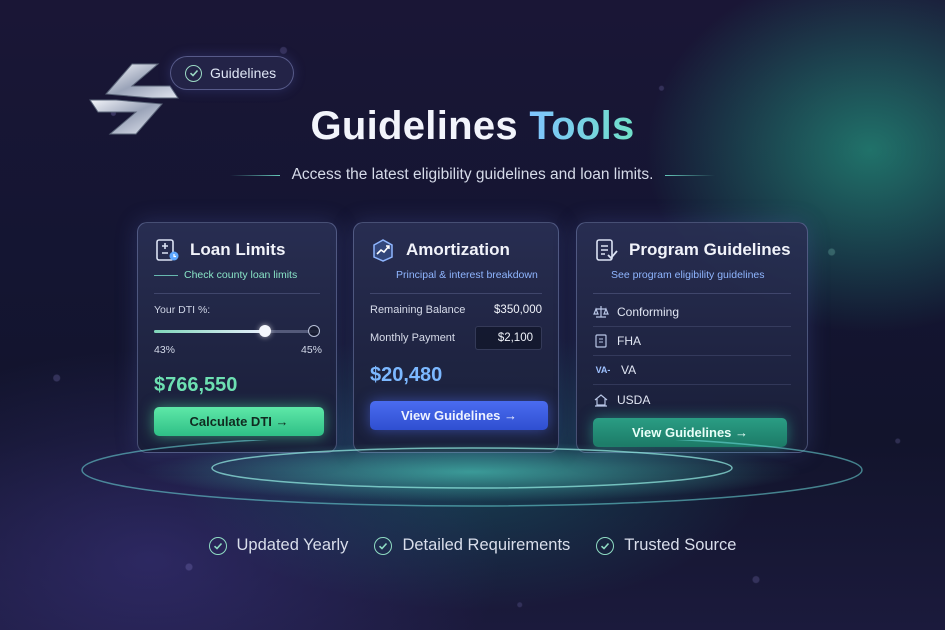  What do you see at coordinates (692, 370) in the screenshot?
I see `program-item-va: VA- VA` at bounding box center [692, 370].